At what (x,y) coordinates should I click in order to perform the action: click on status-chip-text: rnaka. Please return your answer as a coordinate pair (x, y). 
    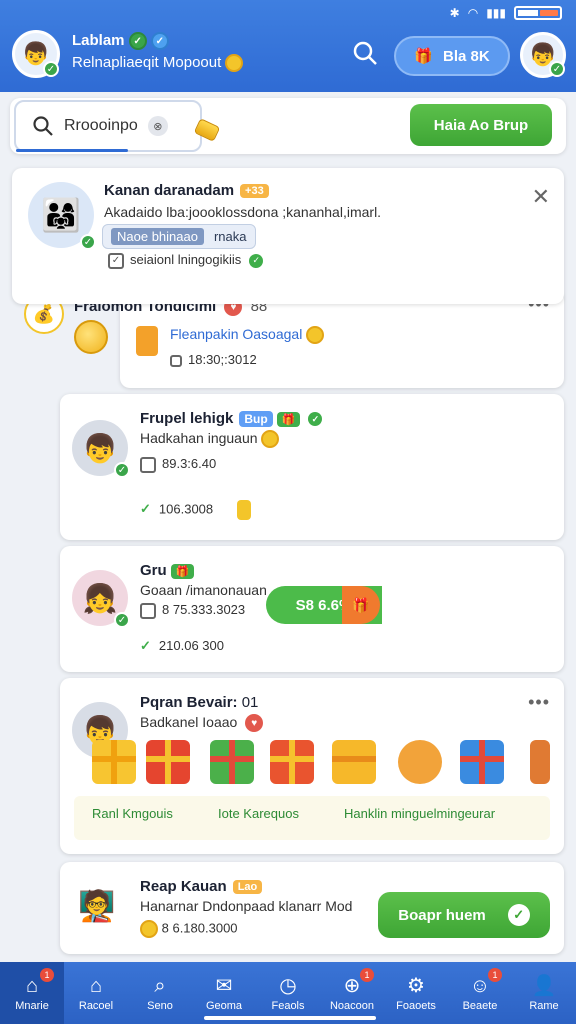
    Looking at the image, I should click on (230, 236).